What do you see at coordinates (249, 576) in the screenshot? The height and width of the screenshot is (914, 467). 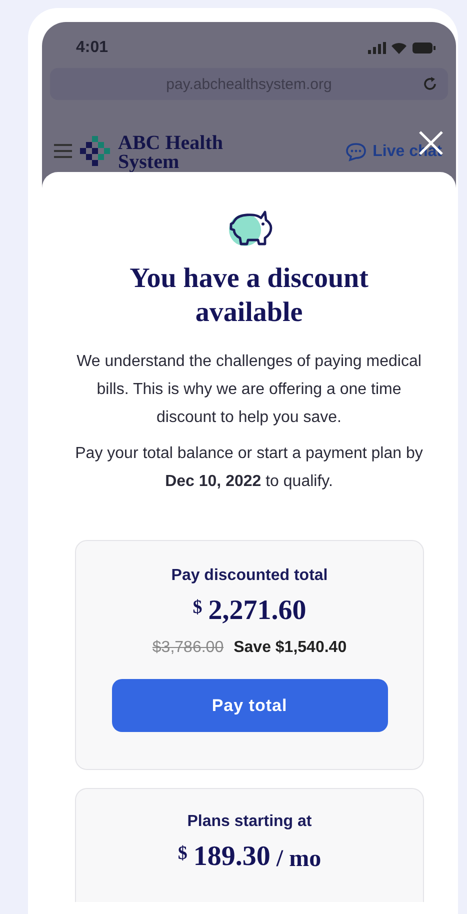 I see `offer-heading: Pay discounted total` at bounding box center [249, 576].